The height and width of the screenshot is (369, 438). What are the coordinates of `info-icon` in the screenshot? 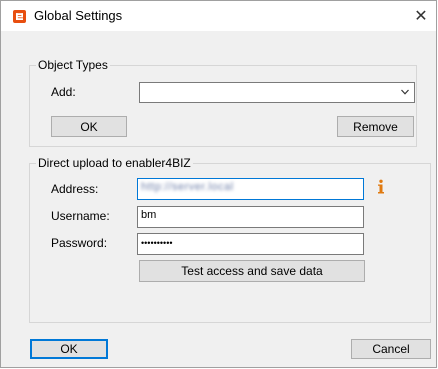 It's located at (381, 187).